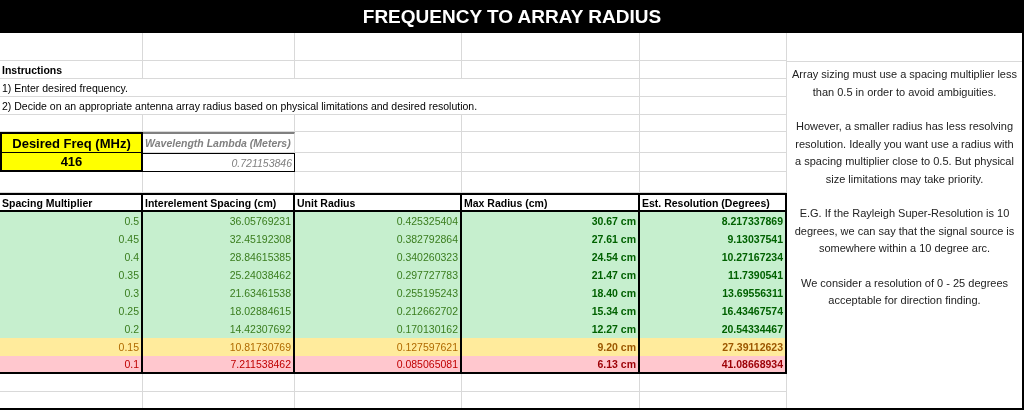 The height and width of the screenshot is (410, 1024). What do you see at coordinates (240, 105) in the screenshot?
I see `instruction-step: 2) Decide on an appropriate antenna array radius based on physical limitations and desired resolution.` at bounding box center [240, 105].